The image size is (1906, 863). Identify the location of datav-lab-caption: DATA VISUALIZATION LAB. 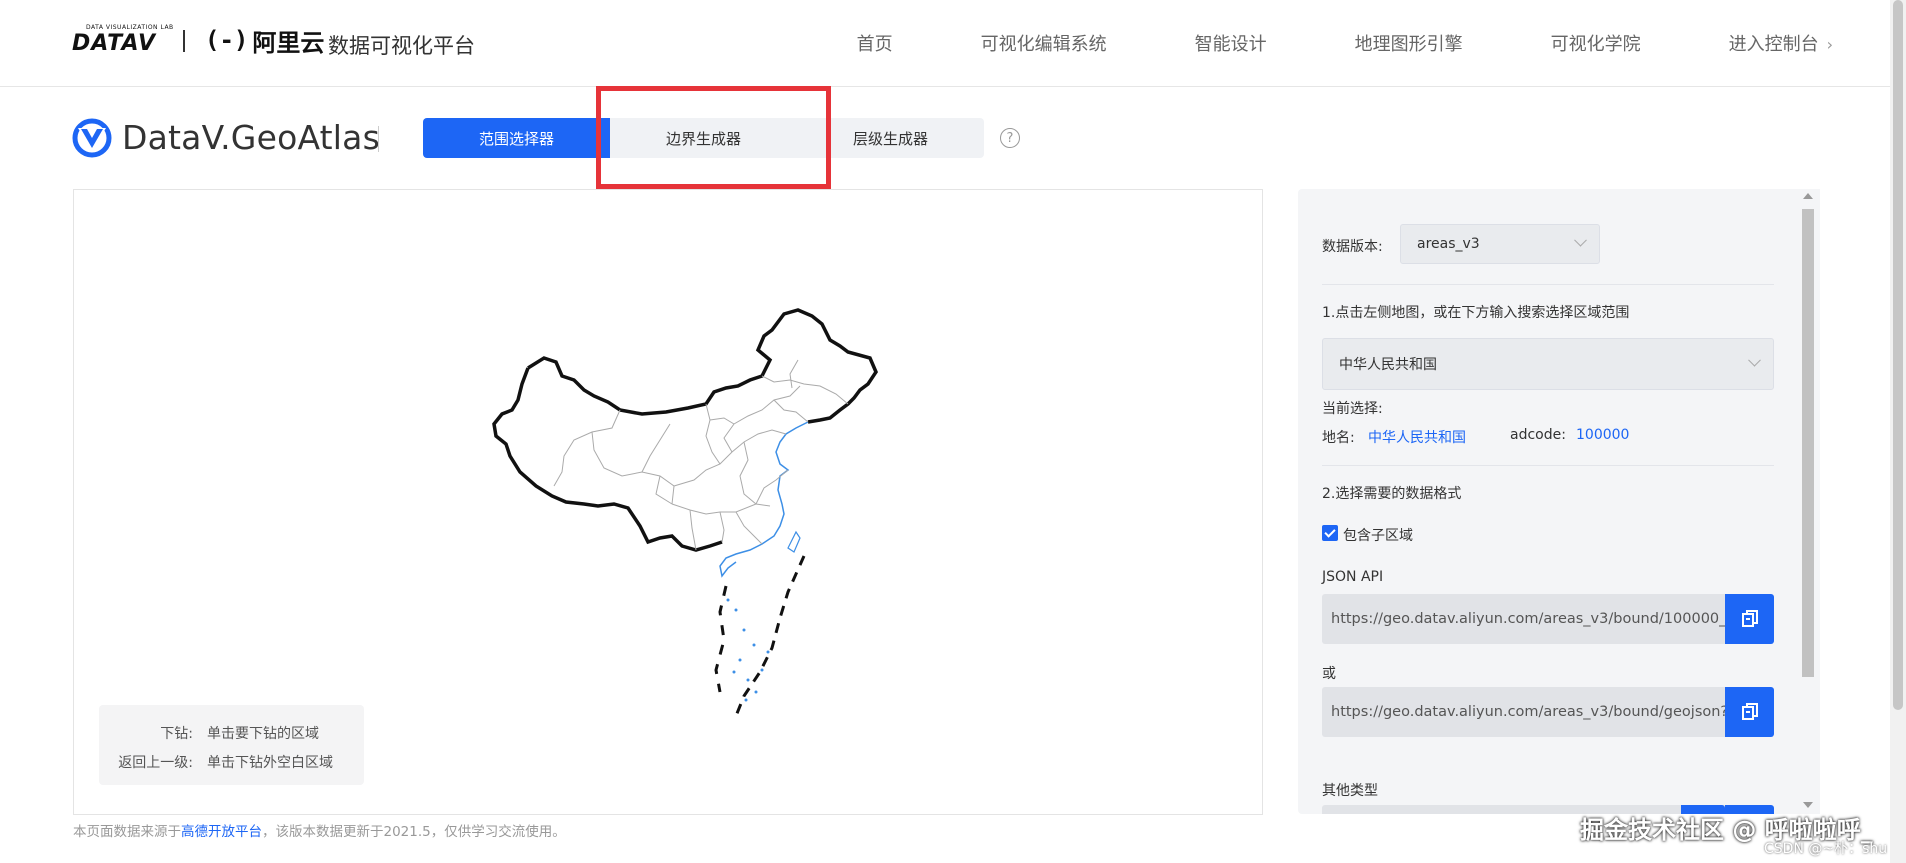
(130, 27).